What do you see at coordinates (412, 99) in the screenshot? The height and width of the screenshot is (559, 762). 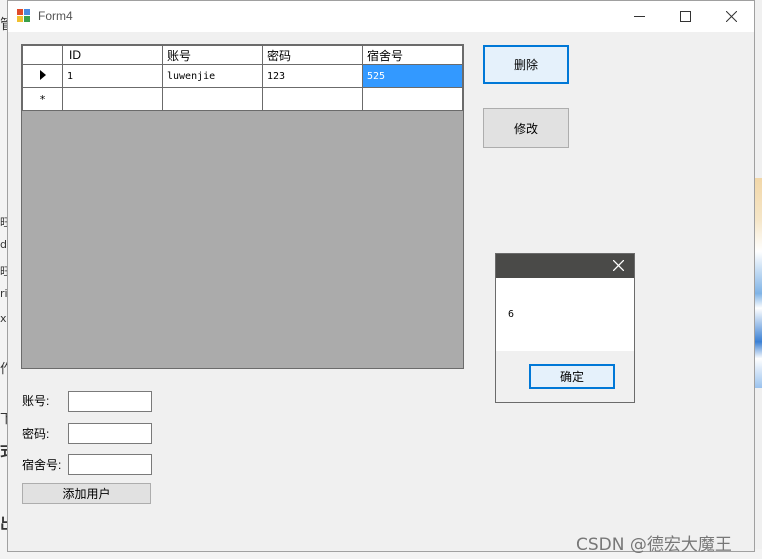 I see `new-cell-dorm` at bounding box center [412, 99].